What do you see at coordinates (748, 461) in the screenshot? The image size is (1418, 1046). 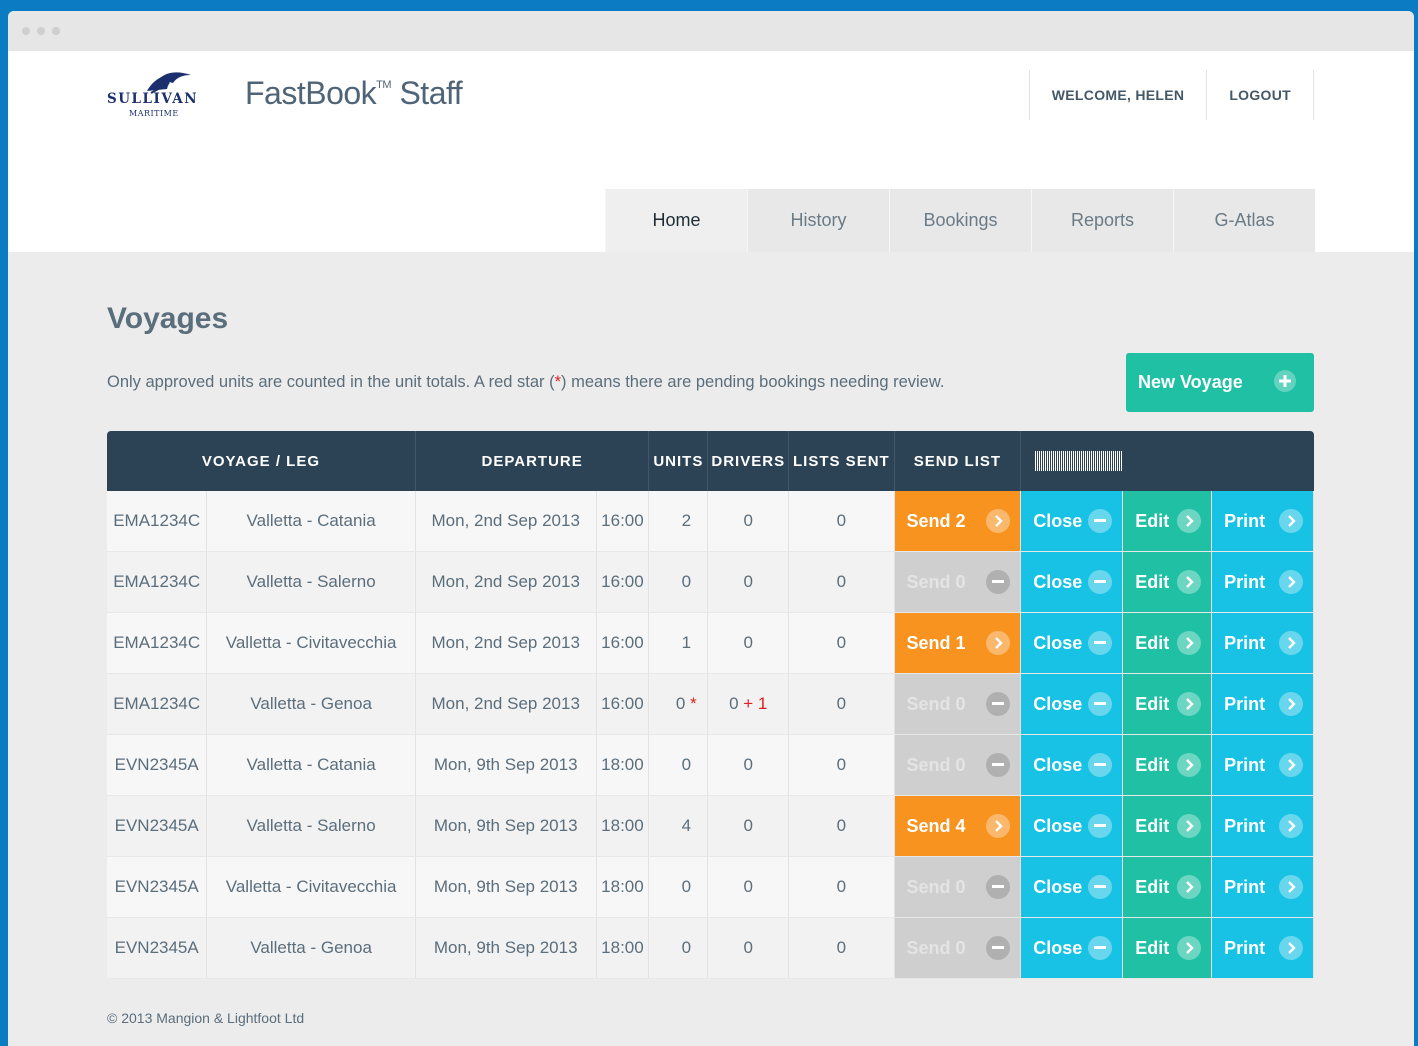 I see `header-drivers: DRIVERS` at bounding box center [748, 461].